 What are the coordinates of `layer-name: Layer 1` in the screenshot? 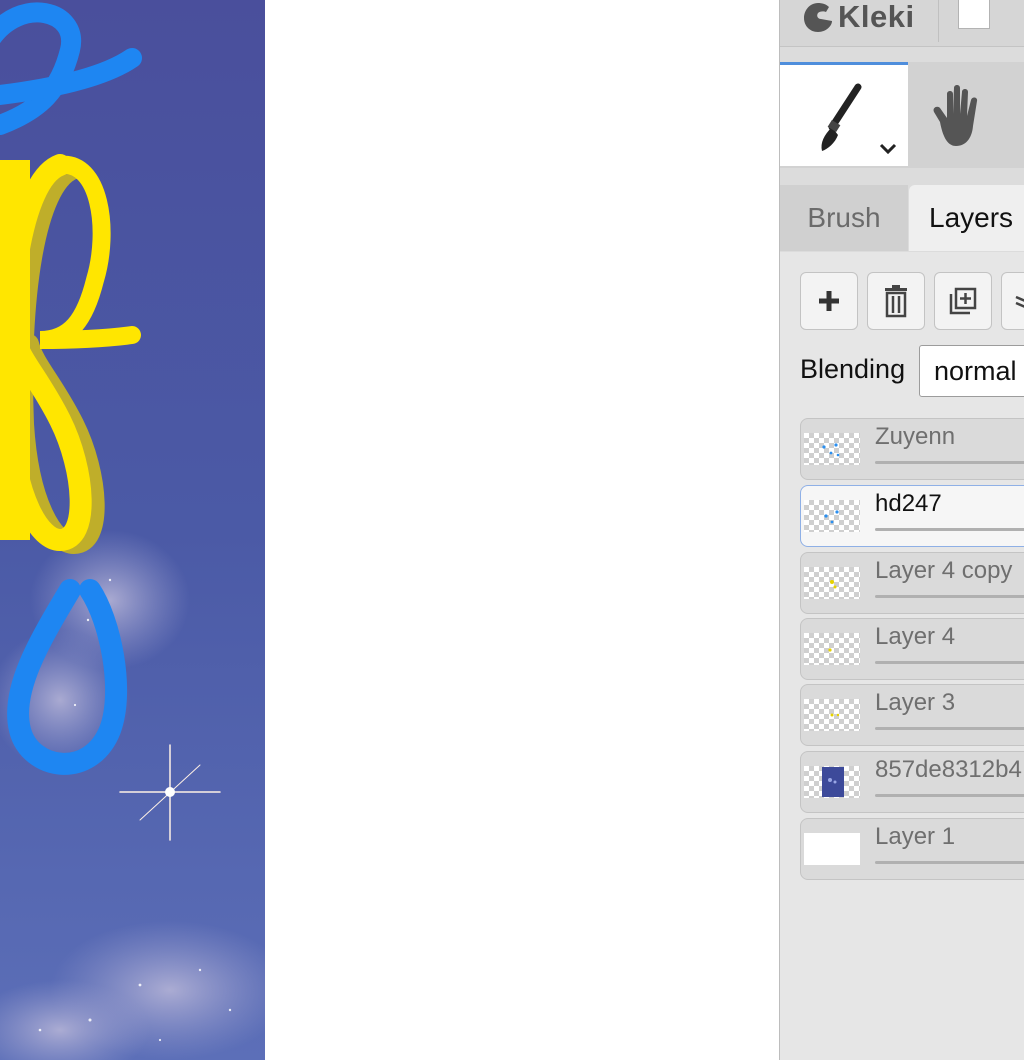 It's located at (915, 836).